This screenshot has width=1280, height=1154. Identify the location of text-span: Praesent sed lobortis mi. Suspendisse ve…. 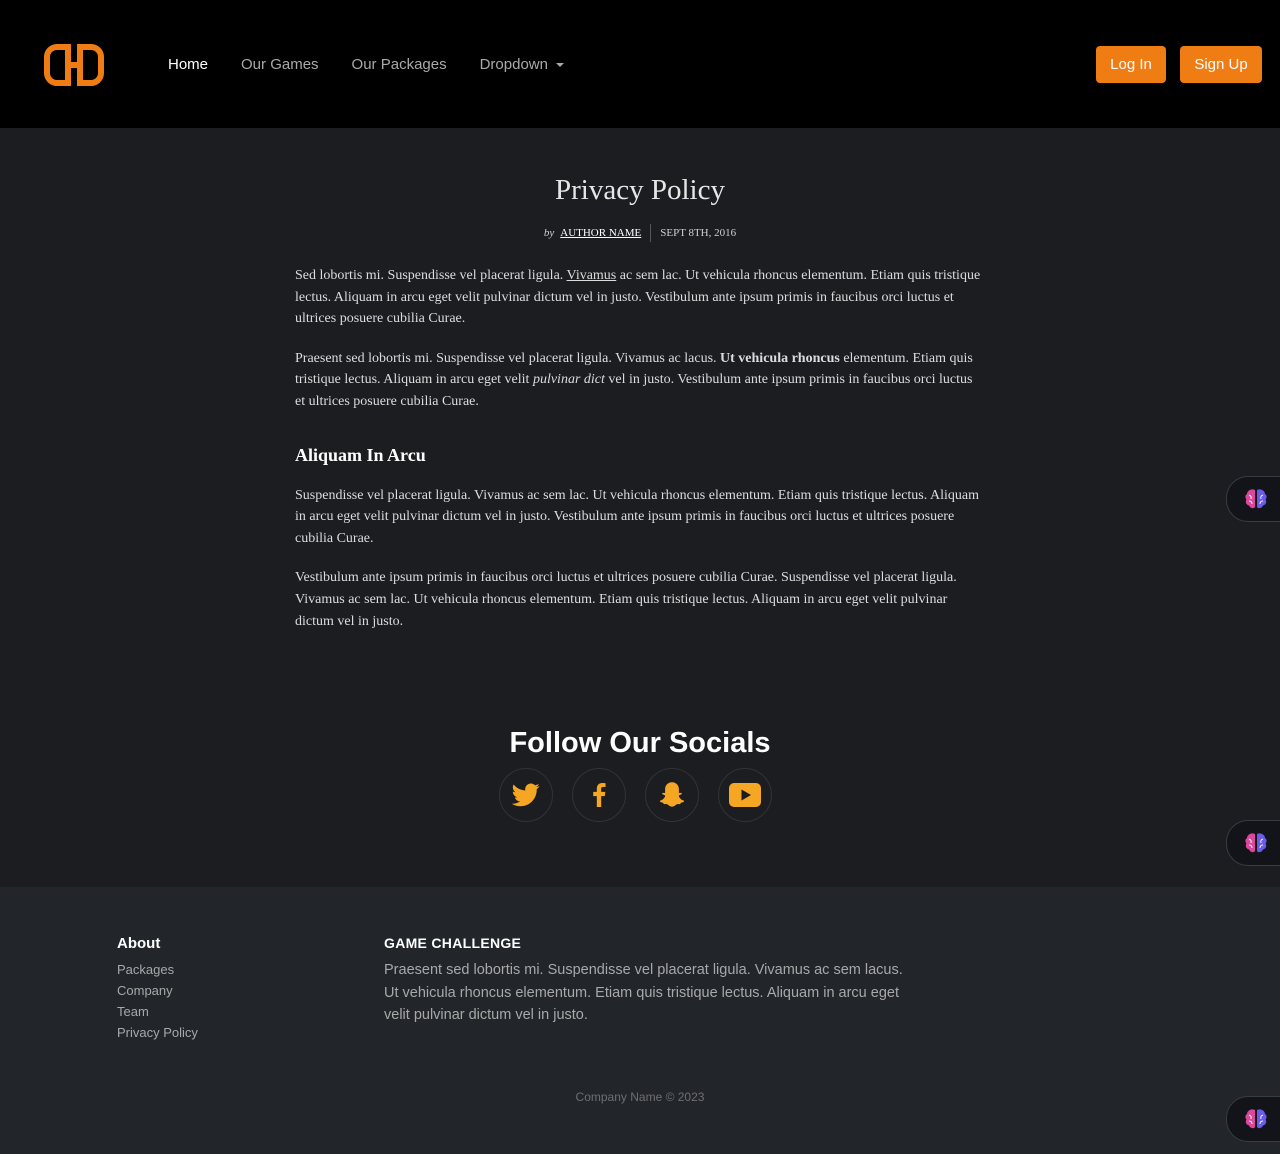
(508, 358).